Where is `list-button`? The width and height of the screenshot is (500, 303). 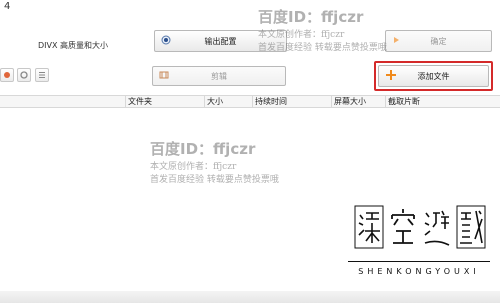 list-button is located at coordinates (42, 75).